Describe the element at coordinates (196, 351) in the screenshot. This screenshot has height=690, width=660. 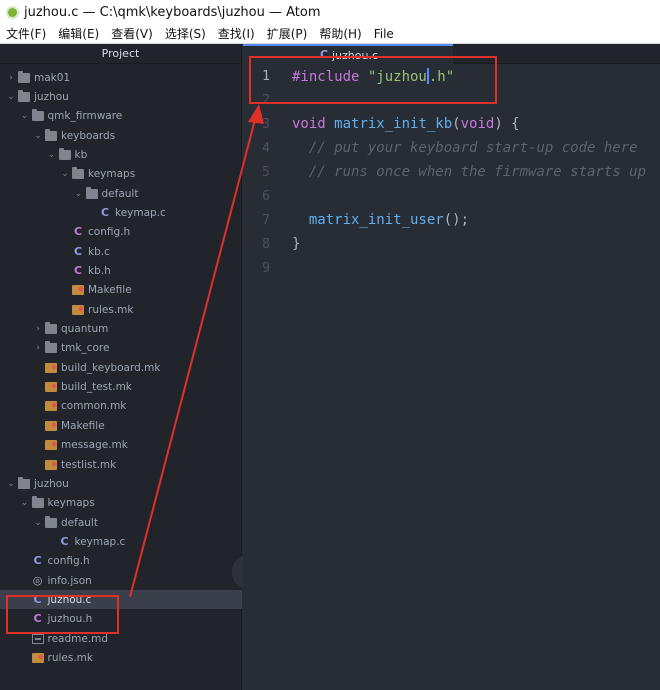
I see `annotation-arrow` at that location.